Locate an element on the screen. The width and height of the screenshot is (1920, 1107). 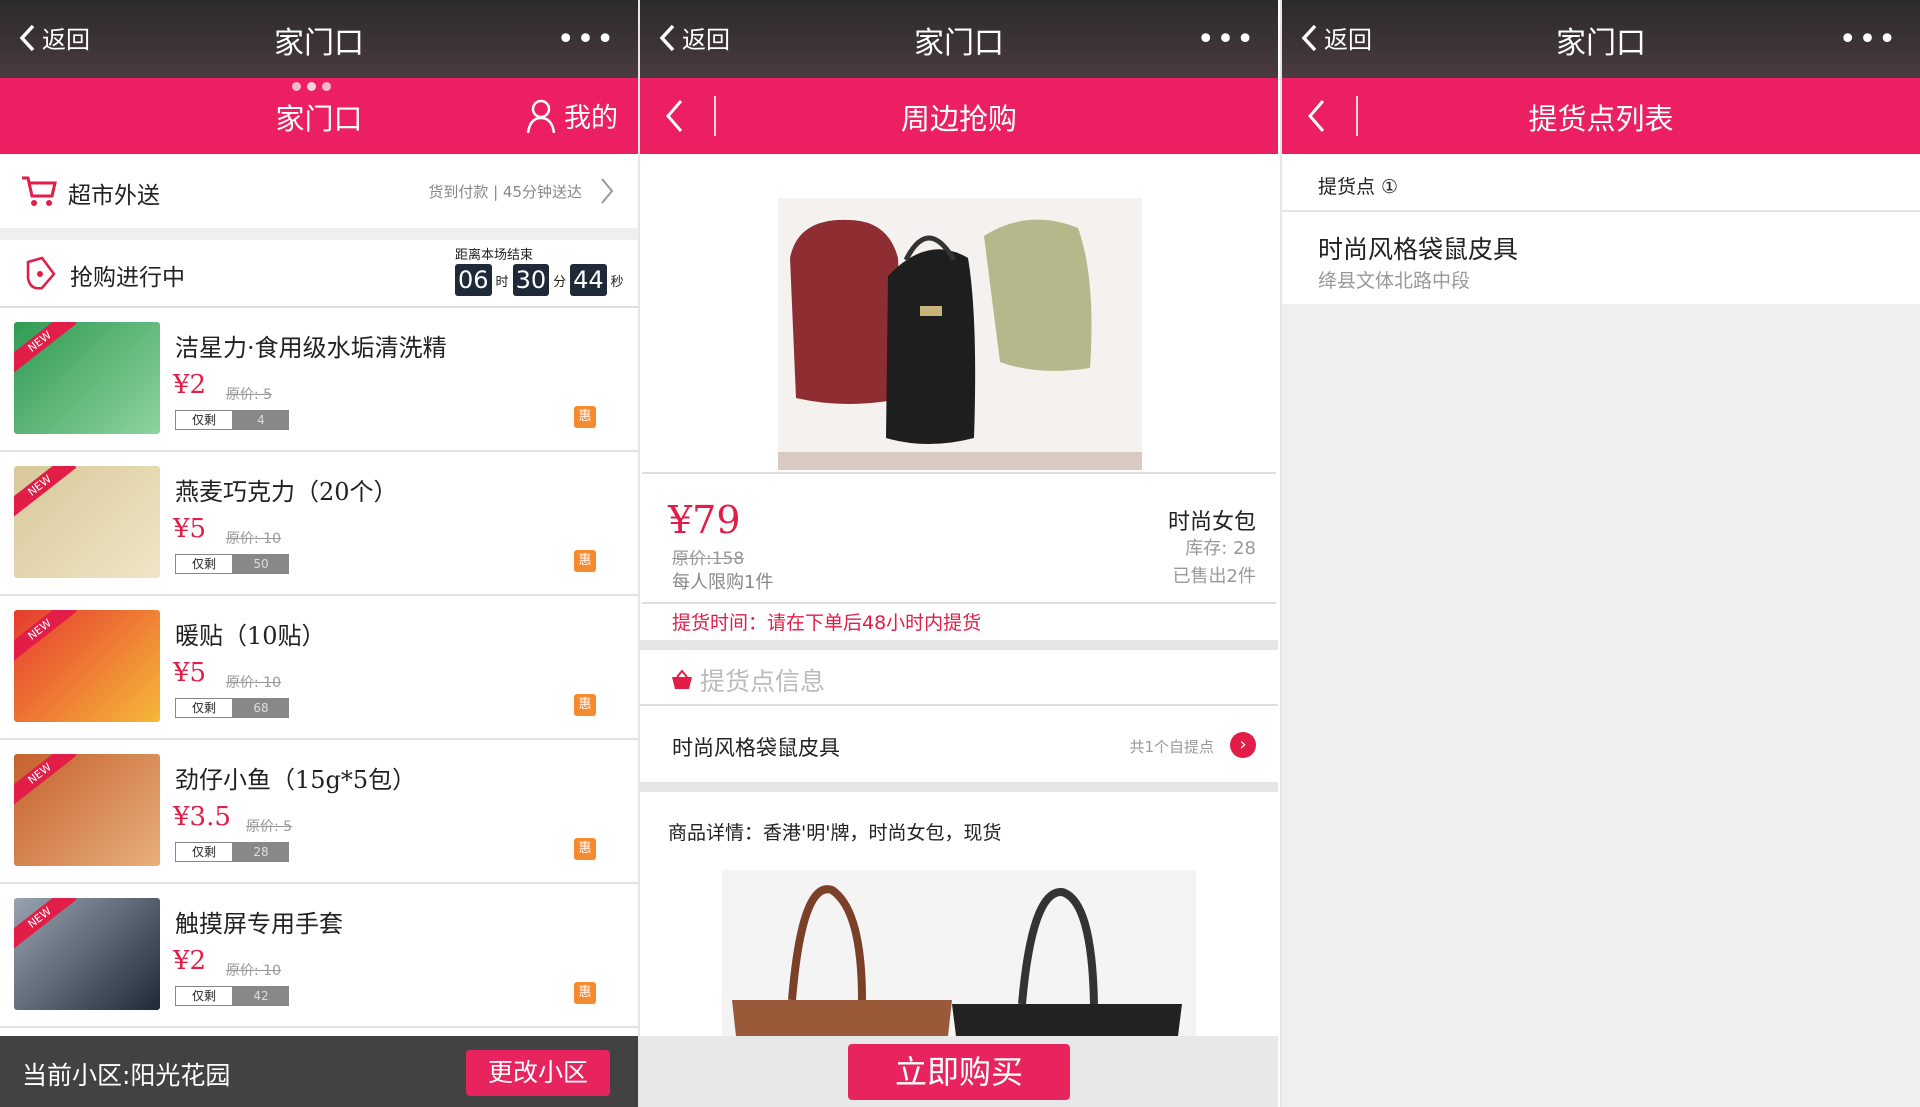
list-item: NEW 劲仔小鱼（15g*5包） ¥3.5 原价: 5 仅剩 28 惠 is located at coordinates (319, 812).